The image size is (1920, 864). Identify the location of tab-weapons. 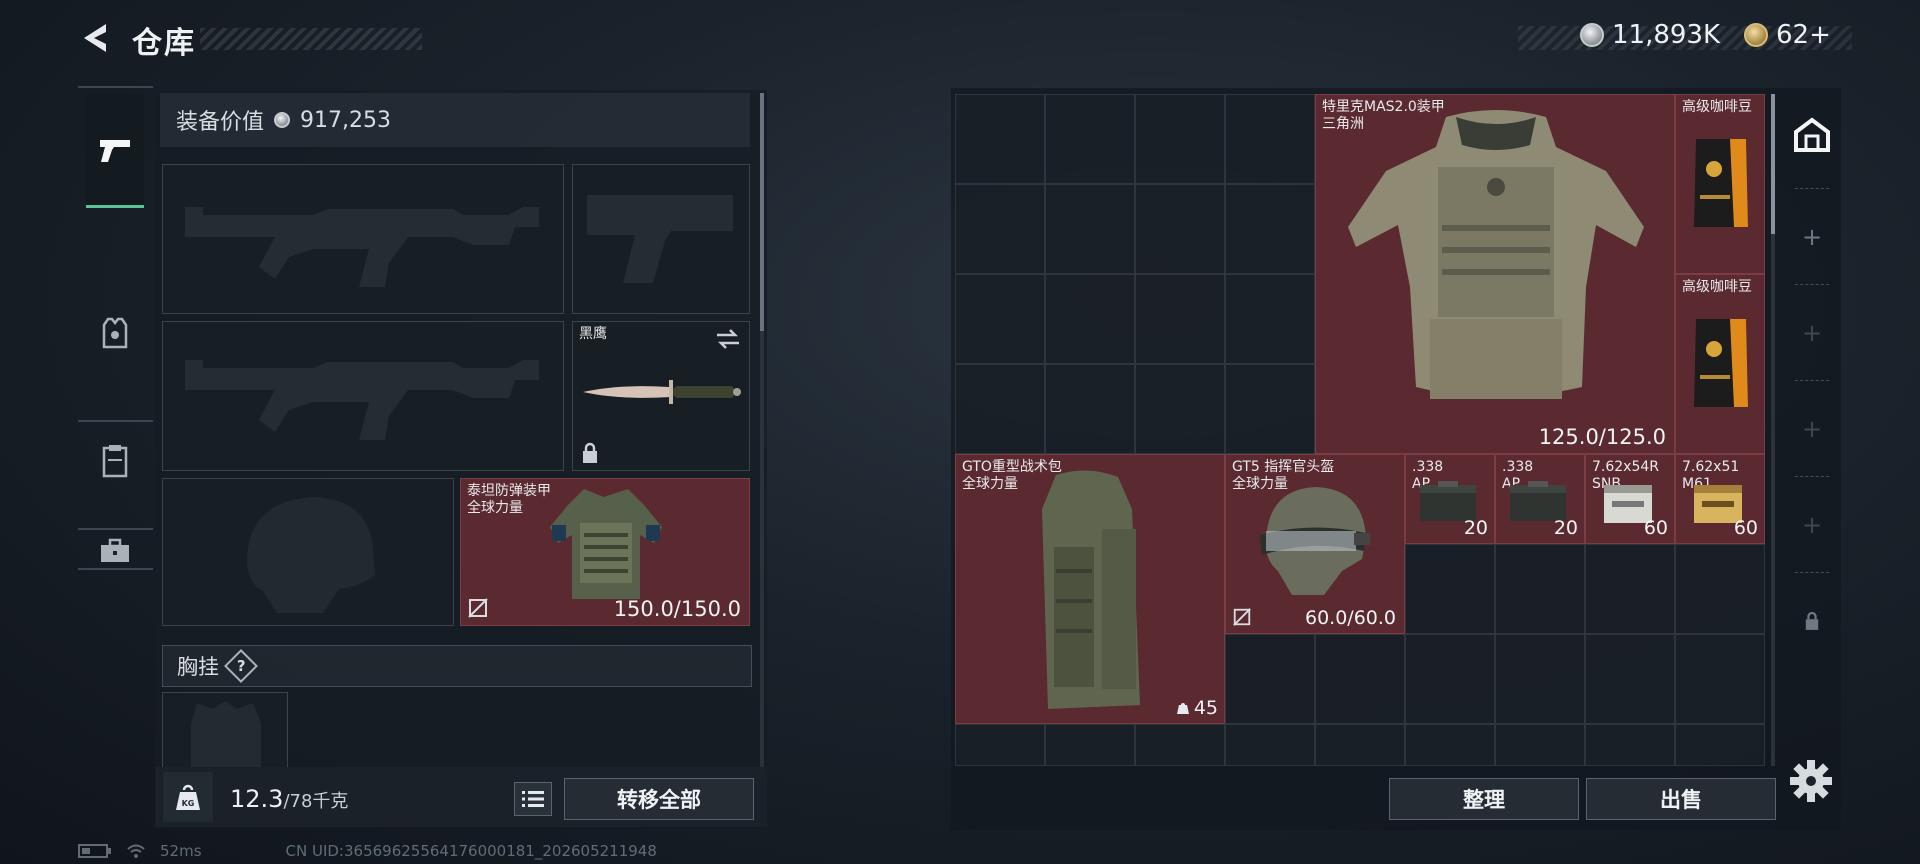
(115, 151).